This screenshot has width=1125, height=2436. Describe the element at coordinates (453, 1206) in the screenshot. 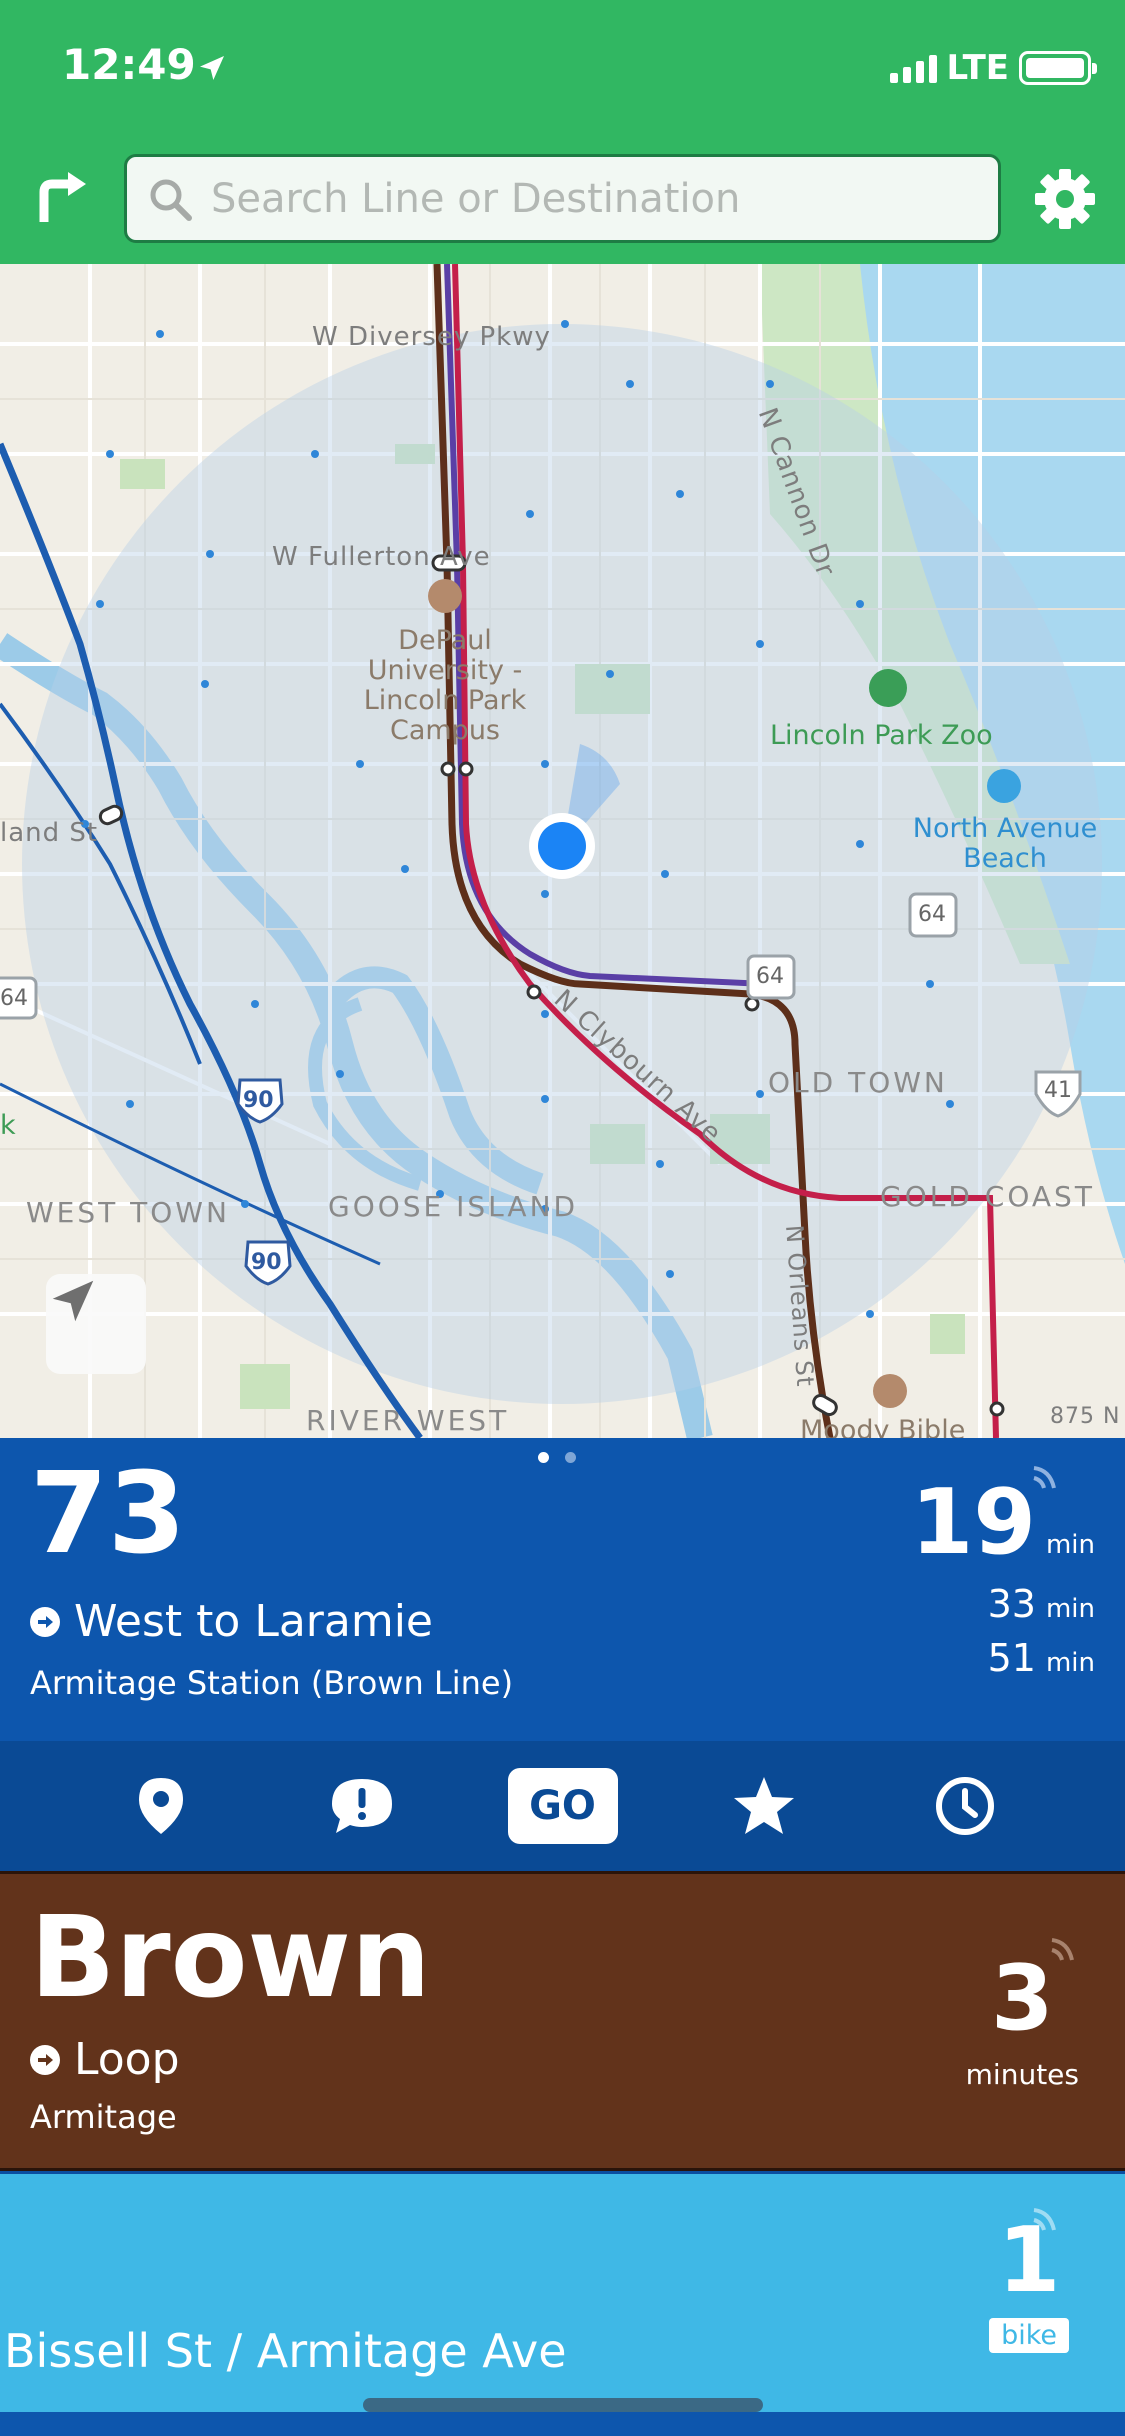

I see `neighborhood-label: GOOSE ISLAND` at that location.